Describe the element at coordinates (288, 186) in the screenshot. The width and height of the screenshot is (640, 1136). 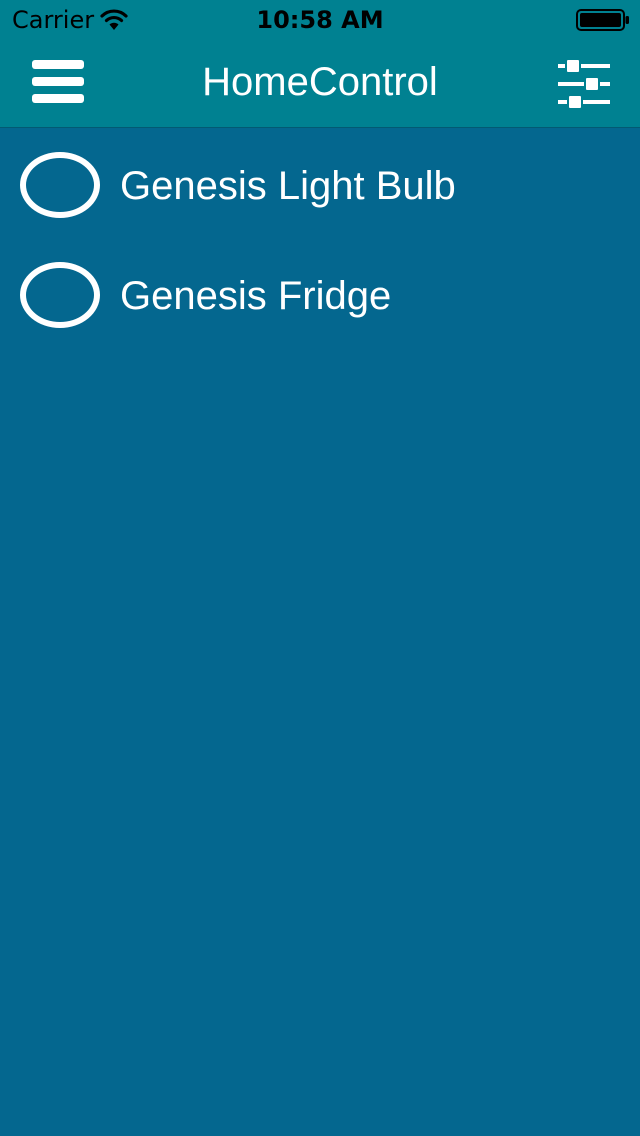
I see `device-name: Genesis Light Bulb` at that location.